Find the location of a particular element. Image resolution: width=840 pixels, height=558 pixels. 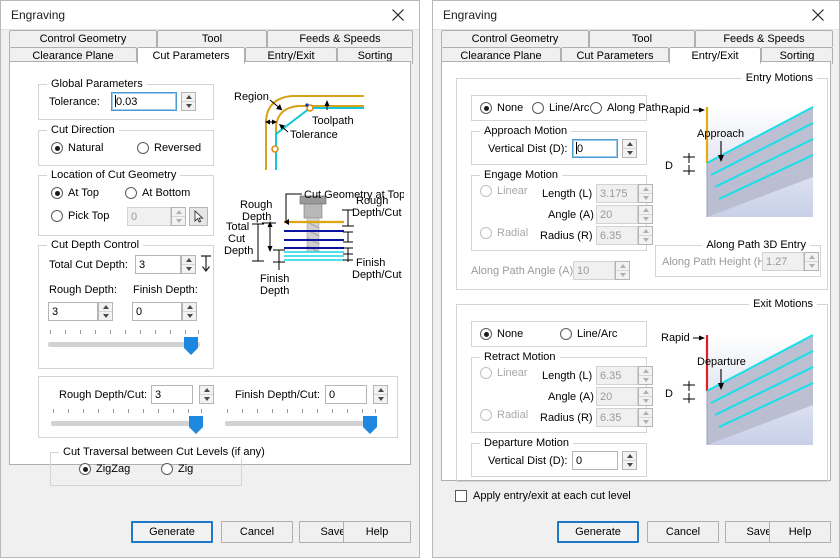

radio-entry-none: None is located at coordinates (501, 108).